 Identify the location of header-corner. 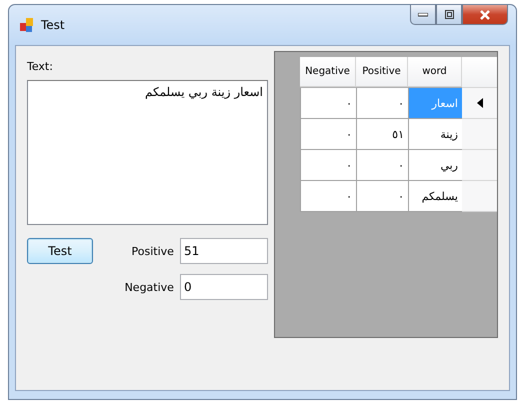
(479, 72).